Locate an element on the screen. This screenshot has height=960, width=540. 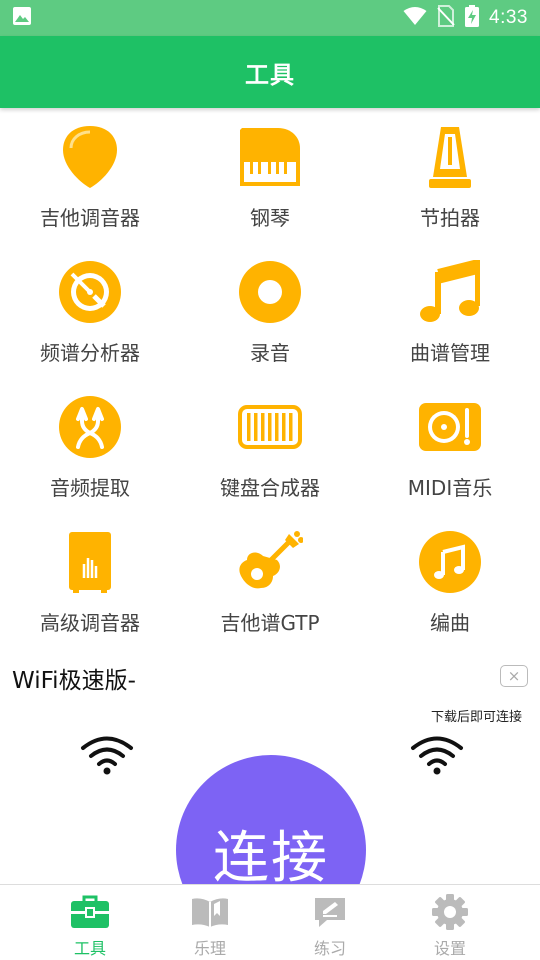
nav-label: 设置 is located at coordinates (449, 948).